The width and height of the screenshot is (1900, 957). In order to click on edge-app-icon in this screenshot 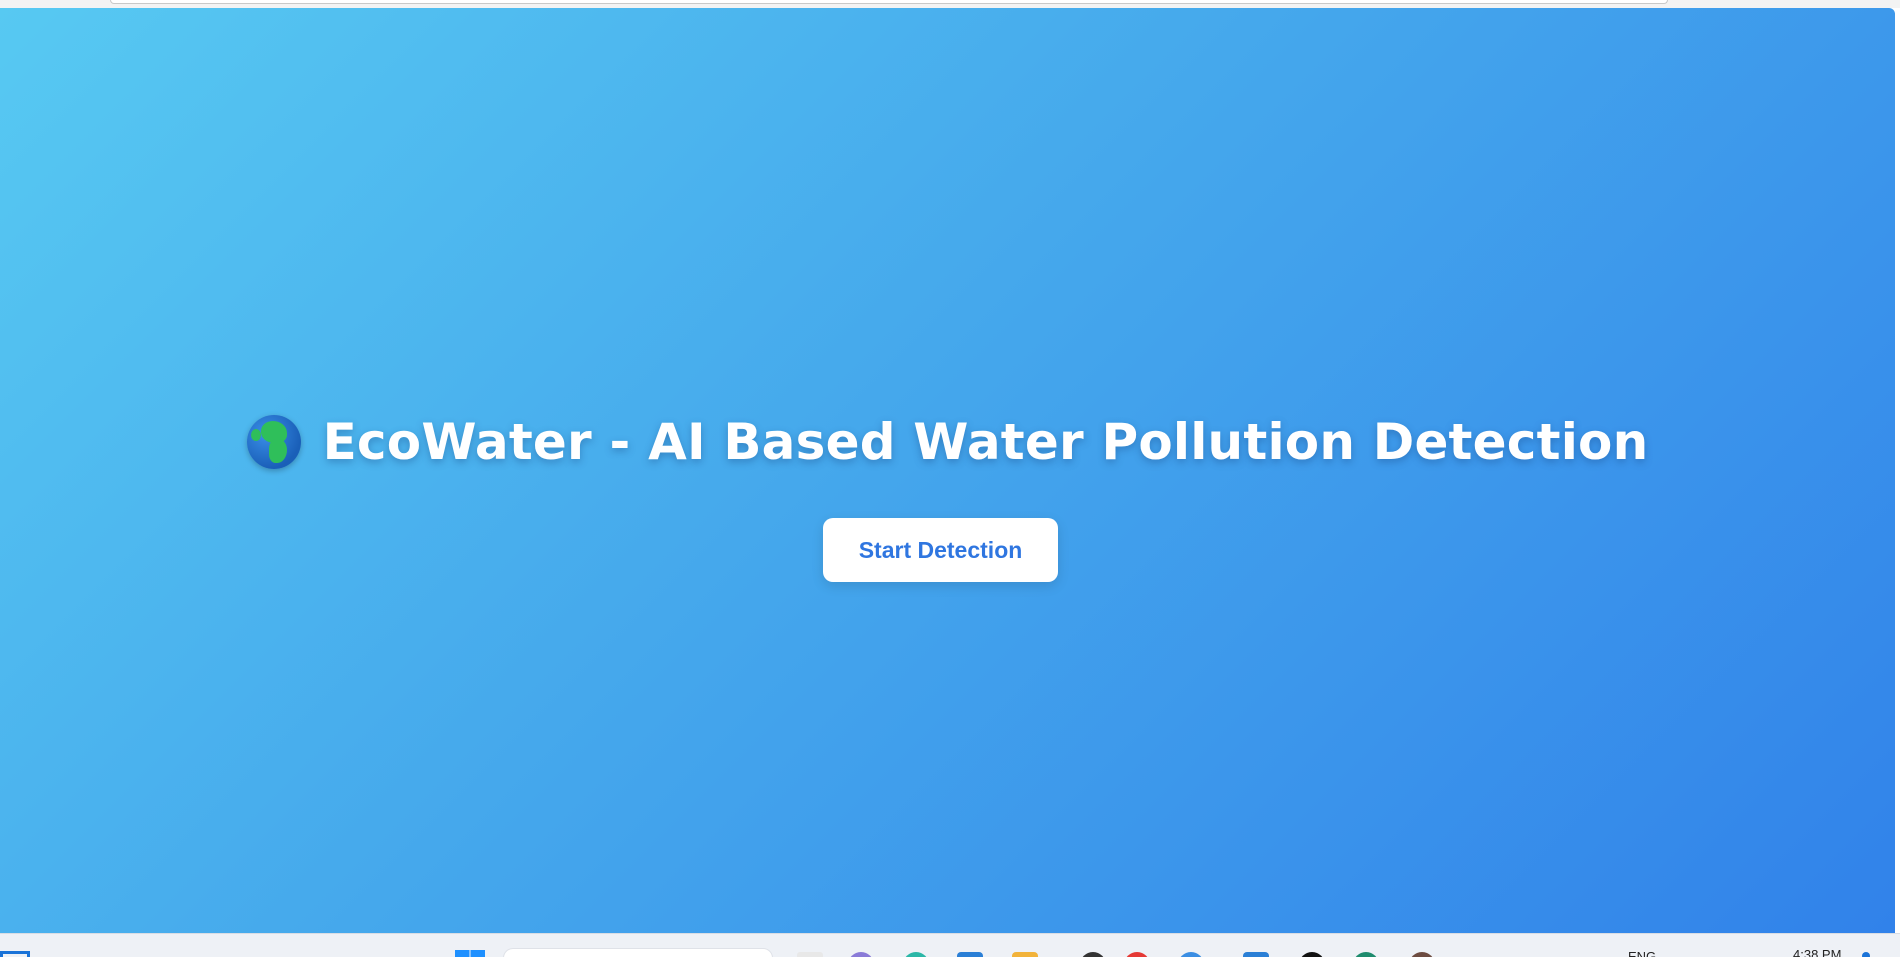, I will do `click(916, 954)`.